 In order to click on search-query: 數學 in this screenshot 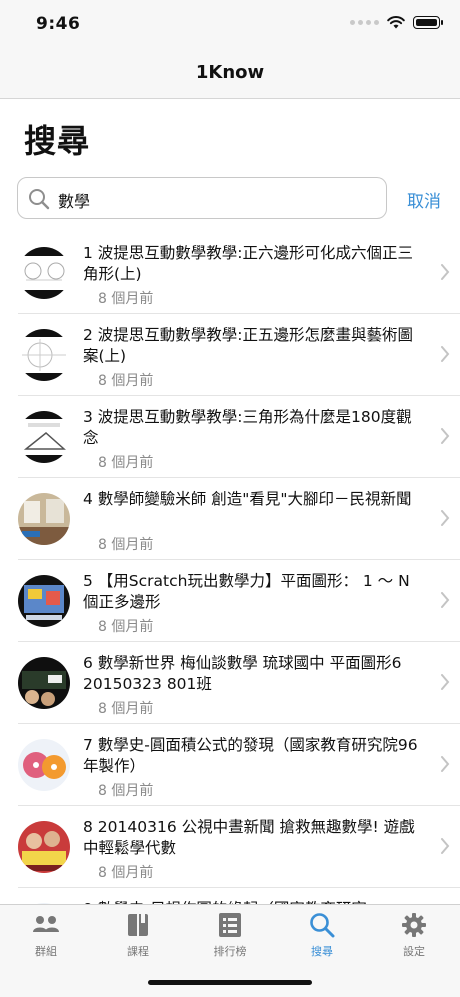, I will do `click(74, 201)`.